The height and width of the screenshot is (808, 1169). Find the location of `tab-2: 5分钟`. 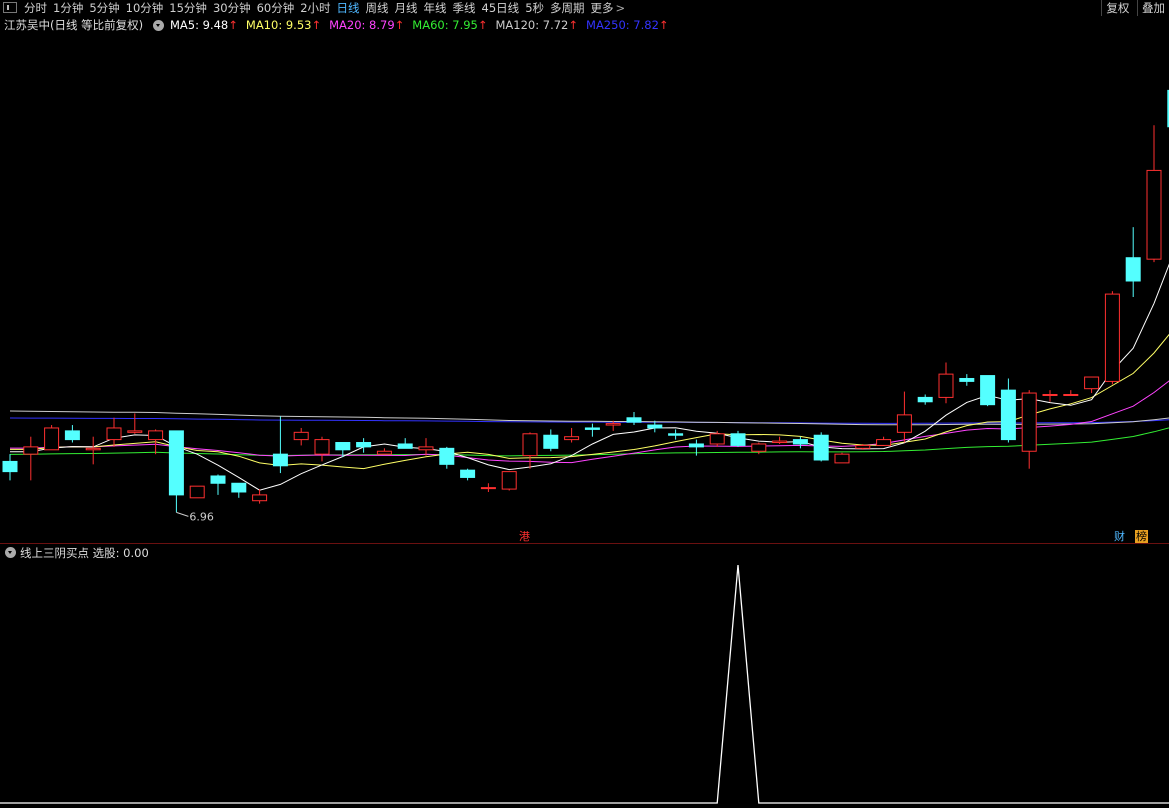

tab-2: 5分钟 is located at coordinates (104, 8).